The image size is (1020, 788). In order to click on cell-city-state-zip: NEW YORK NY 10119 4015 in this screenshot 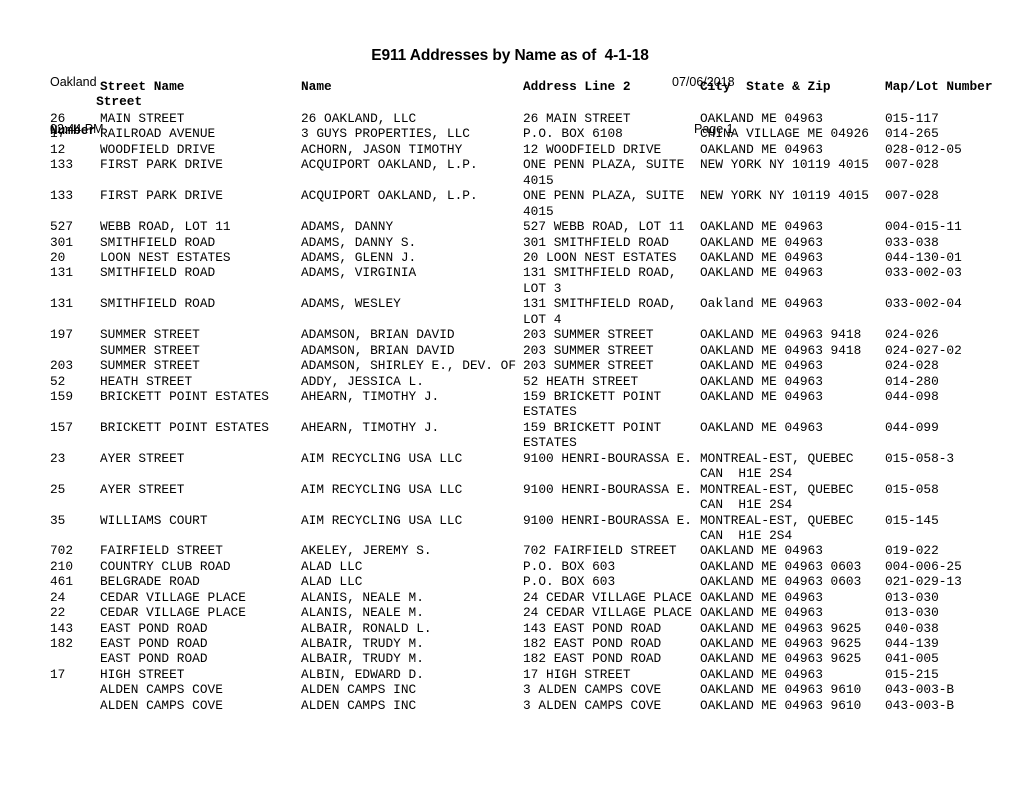, I will do `click(784, 196)`.